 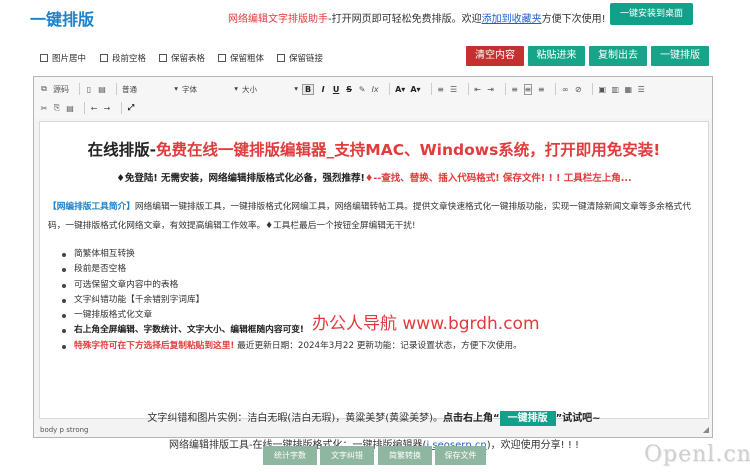 What do you see at coordinates (292, 285) in the screenshot?
I see `list-item: 可选保留文章内容中的表格` at bounding box center [292, 285].